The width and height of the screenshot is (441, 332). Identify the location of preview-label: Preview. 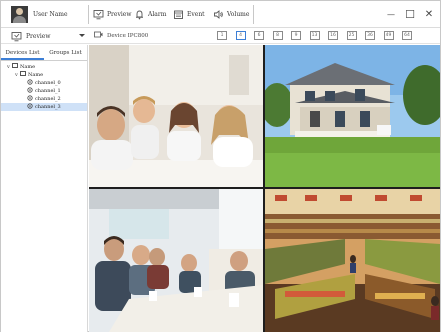
(119, 14).